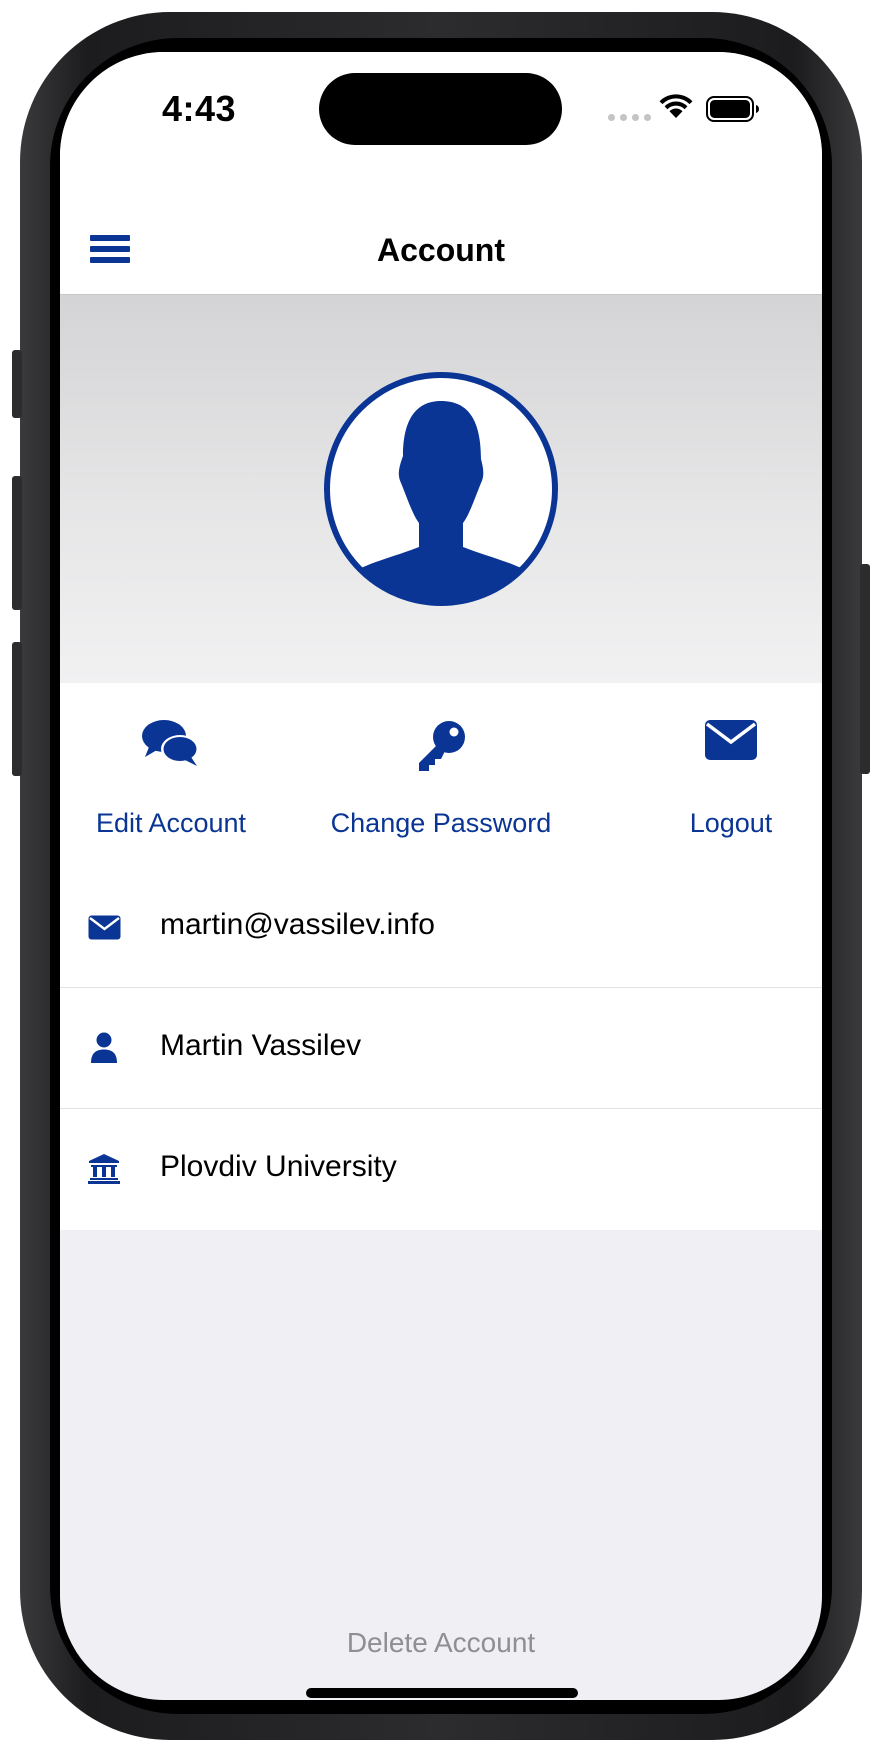  What do you see at coordinates (731, 823) in the screenshot?
I see `logout-label: Logout` at bounding box center [731, 823].